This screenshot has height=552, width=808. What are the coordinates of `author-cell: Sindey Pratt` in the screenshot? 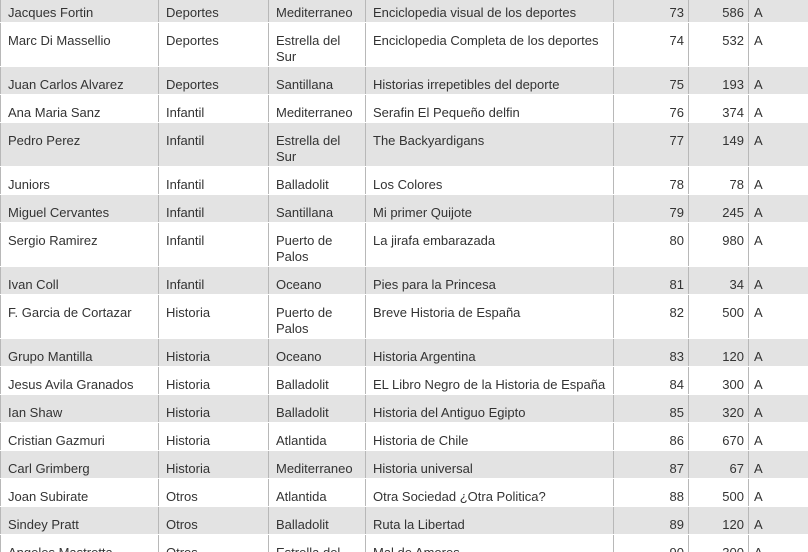 It's located at (79, 520).